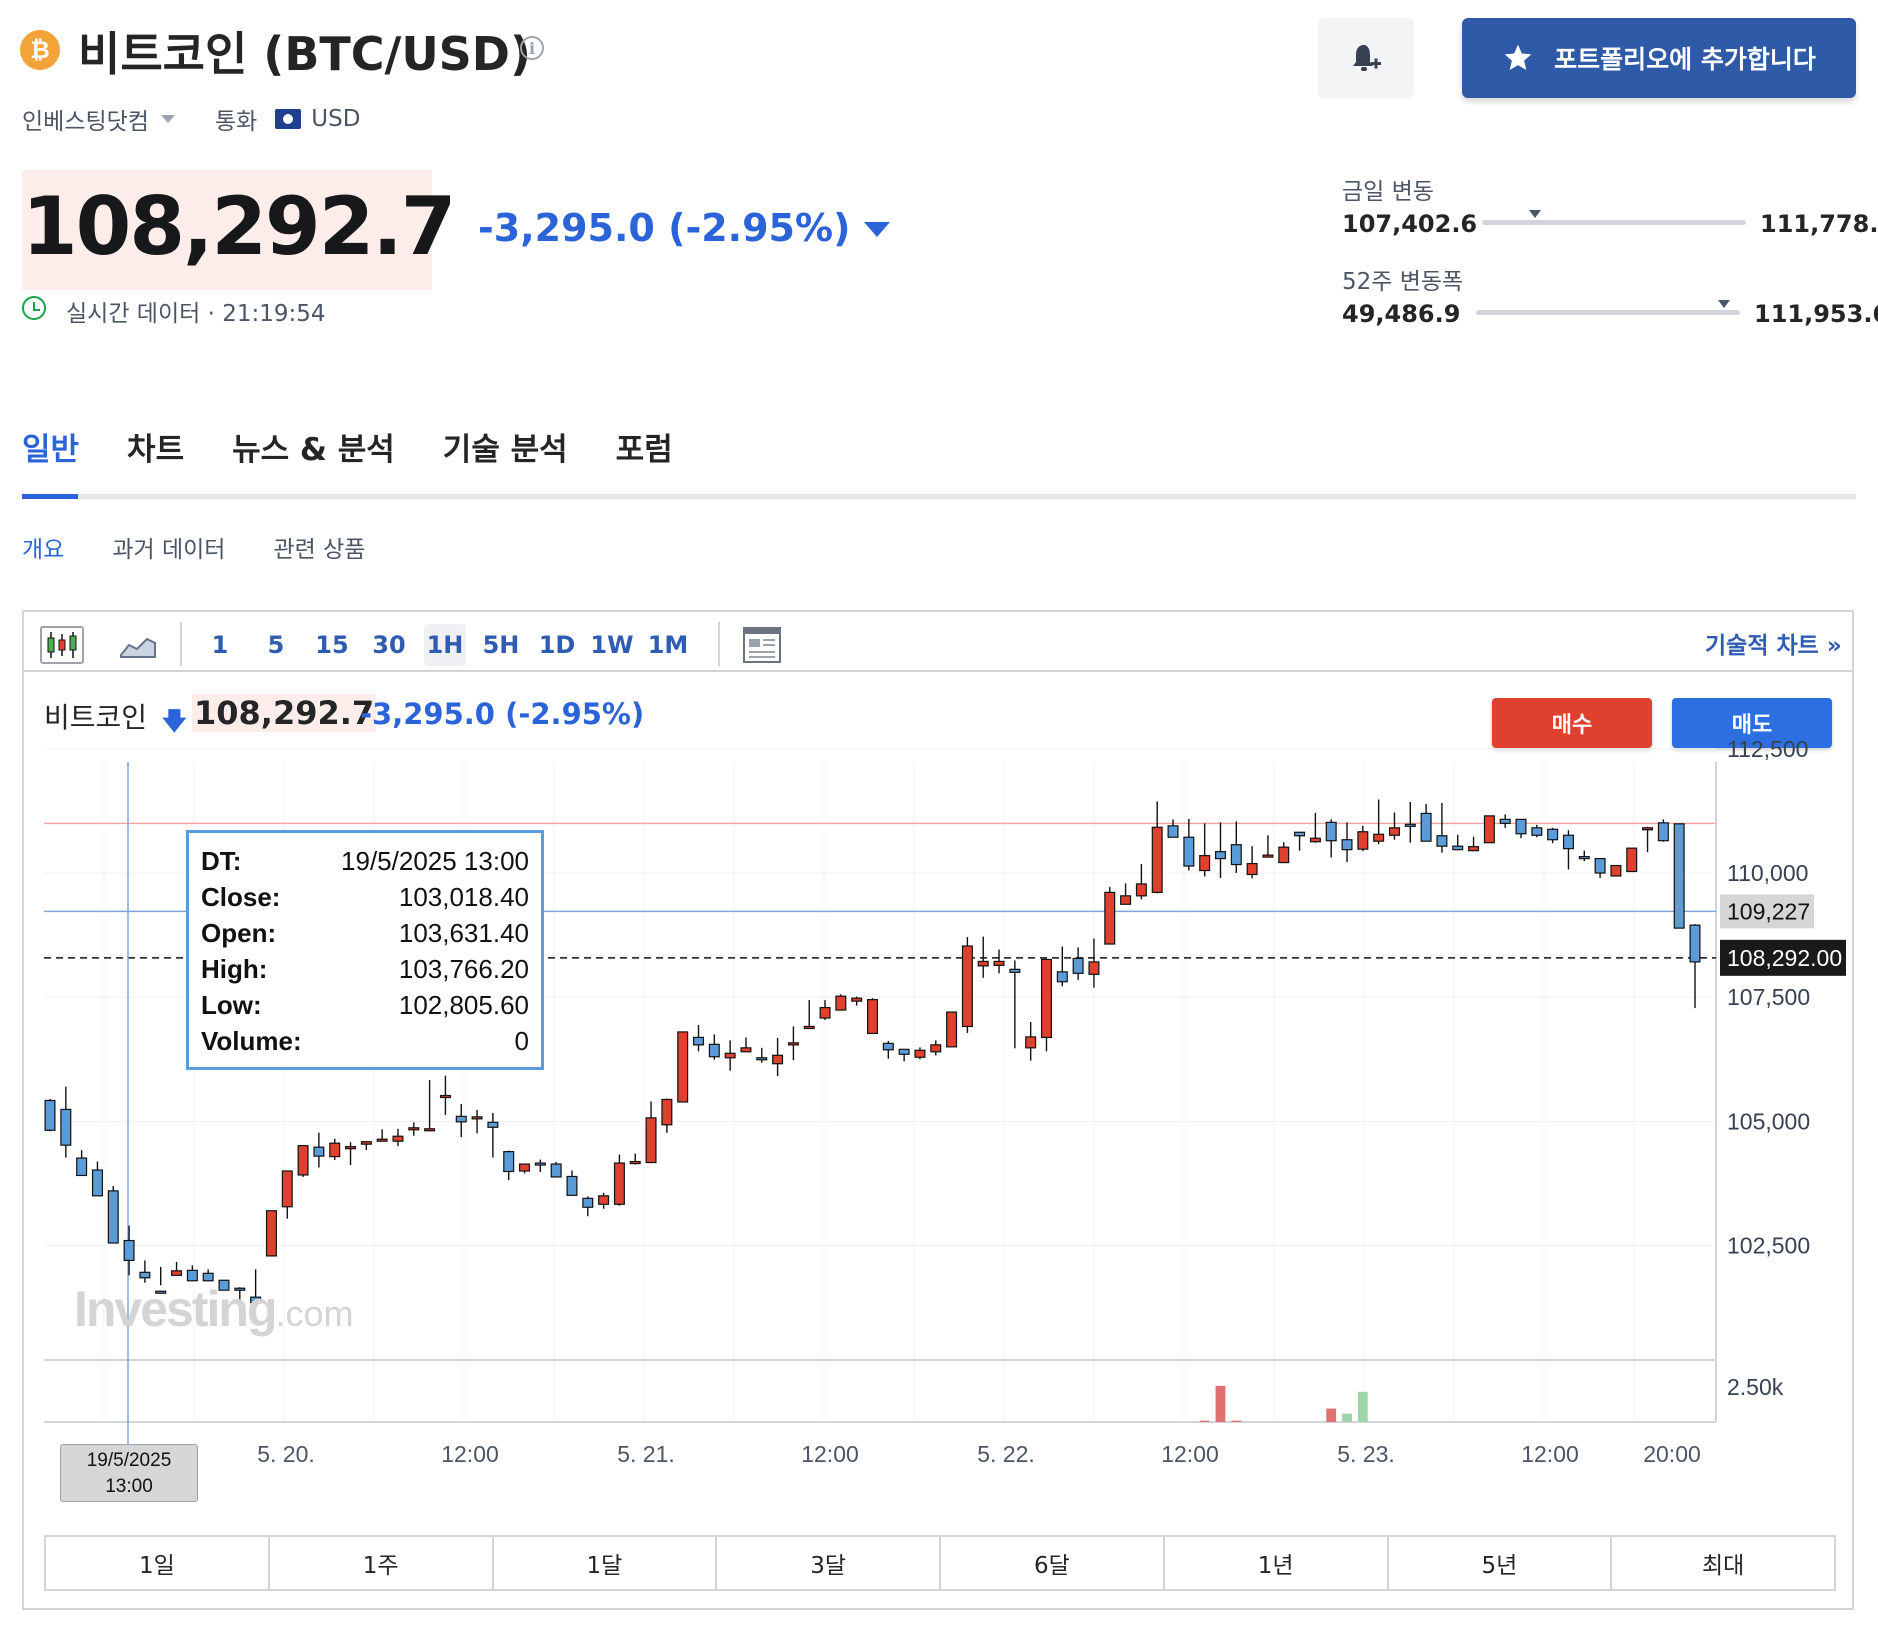 Image resolution: width=1878 pixels, height=1636 pixels. Describe the element at coordinates (1685, 59) in the screenshot. I see `add-to-portfolio-label: 포트폴리오에 추가합니다` at that location.